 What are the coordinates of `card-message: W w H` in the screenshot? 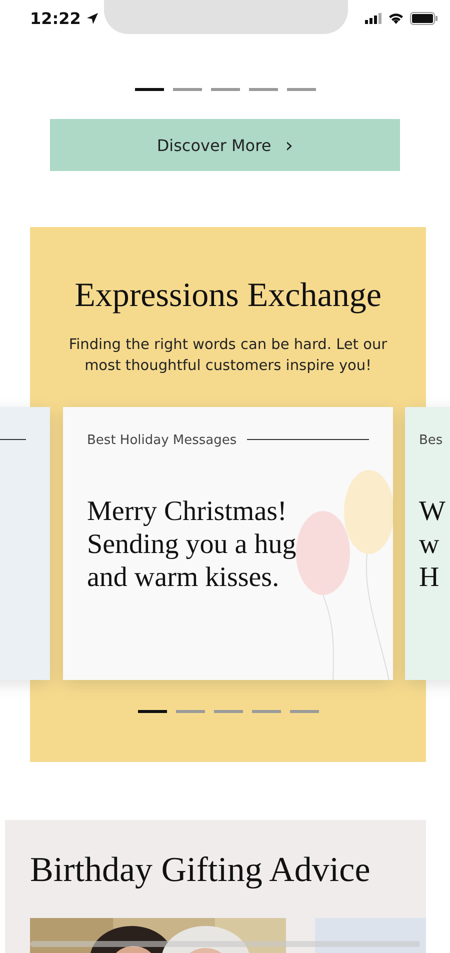 It's located at (432, 544).